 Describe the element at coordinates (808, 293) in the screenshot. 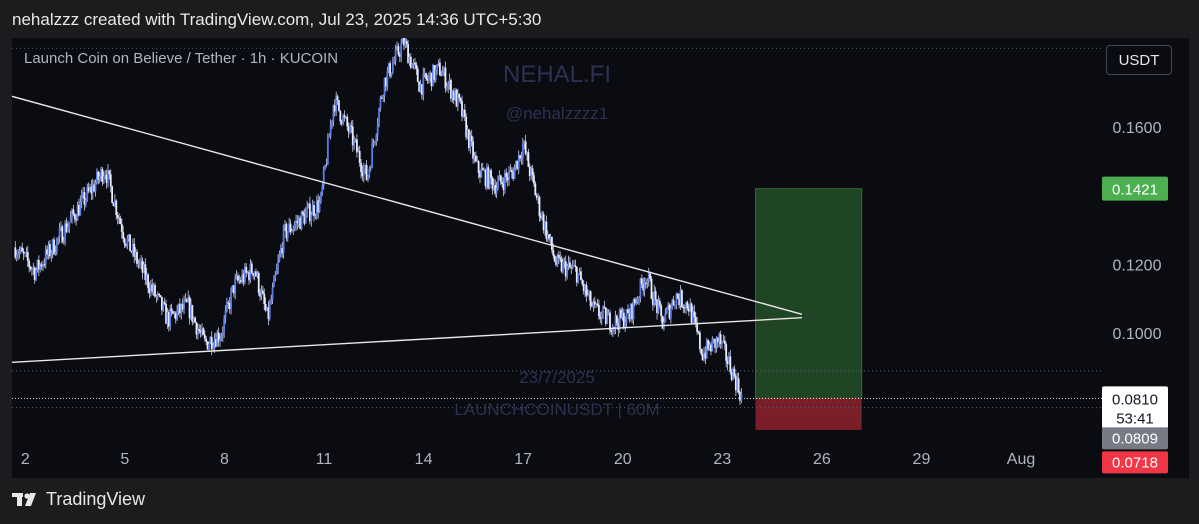

I see `profit-zone` at that location.